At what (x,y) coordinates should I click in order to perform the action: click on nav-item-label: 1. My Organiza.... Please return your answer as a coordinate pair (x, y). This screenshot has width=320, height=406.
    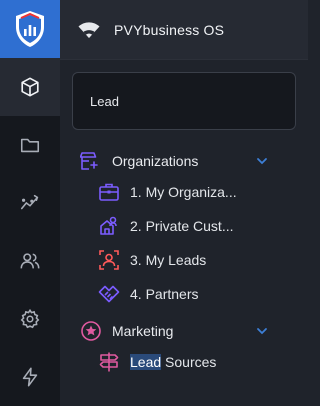
    Looking at the image, I should click on (183, 192).